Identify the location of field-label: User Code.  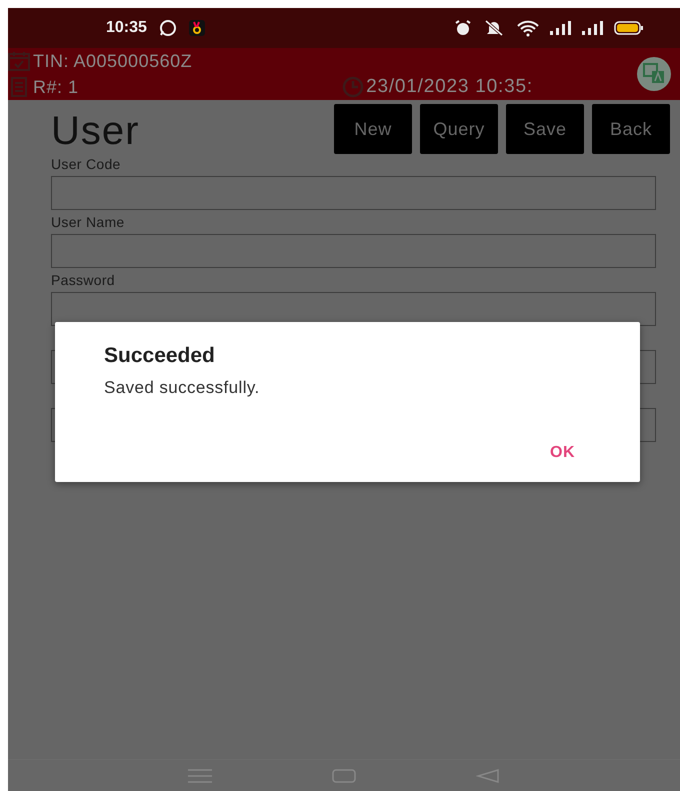
(86, 165).